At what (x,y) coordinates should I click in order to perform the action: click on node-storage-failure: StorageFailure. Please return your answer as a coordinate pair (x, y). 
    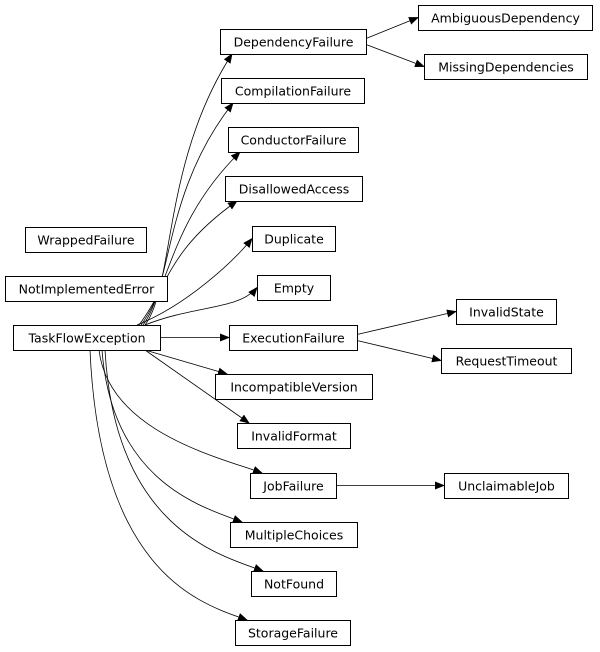
    Looking at the image, I should click on (293, 633).